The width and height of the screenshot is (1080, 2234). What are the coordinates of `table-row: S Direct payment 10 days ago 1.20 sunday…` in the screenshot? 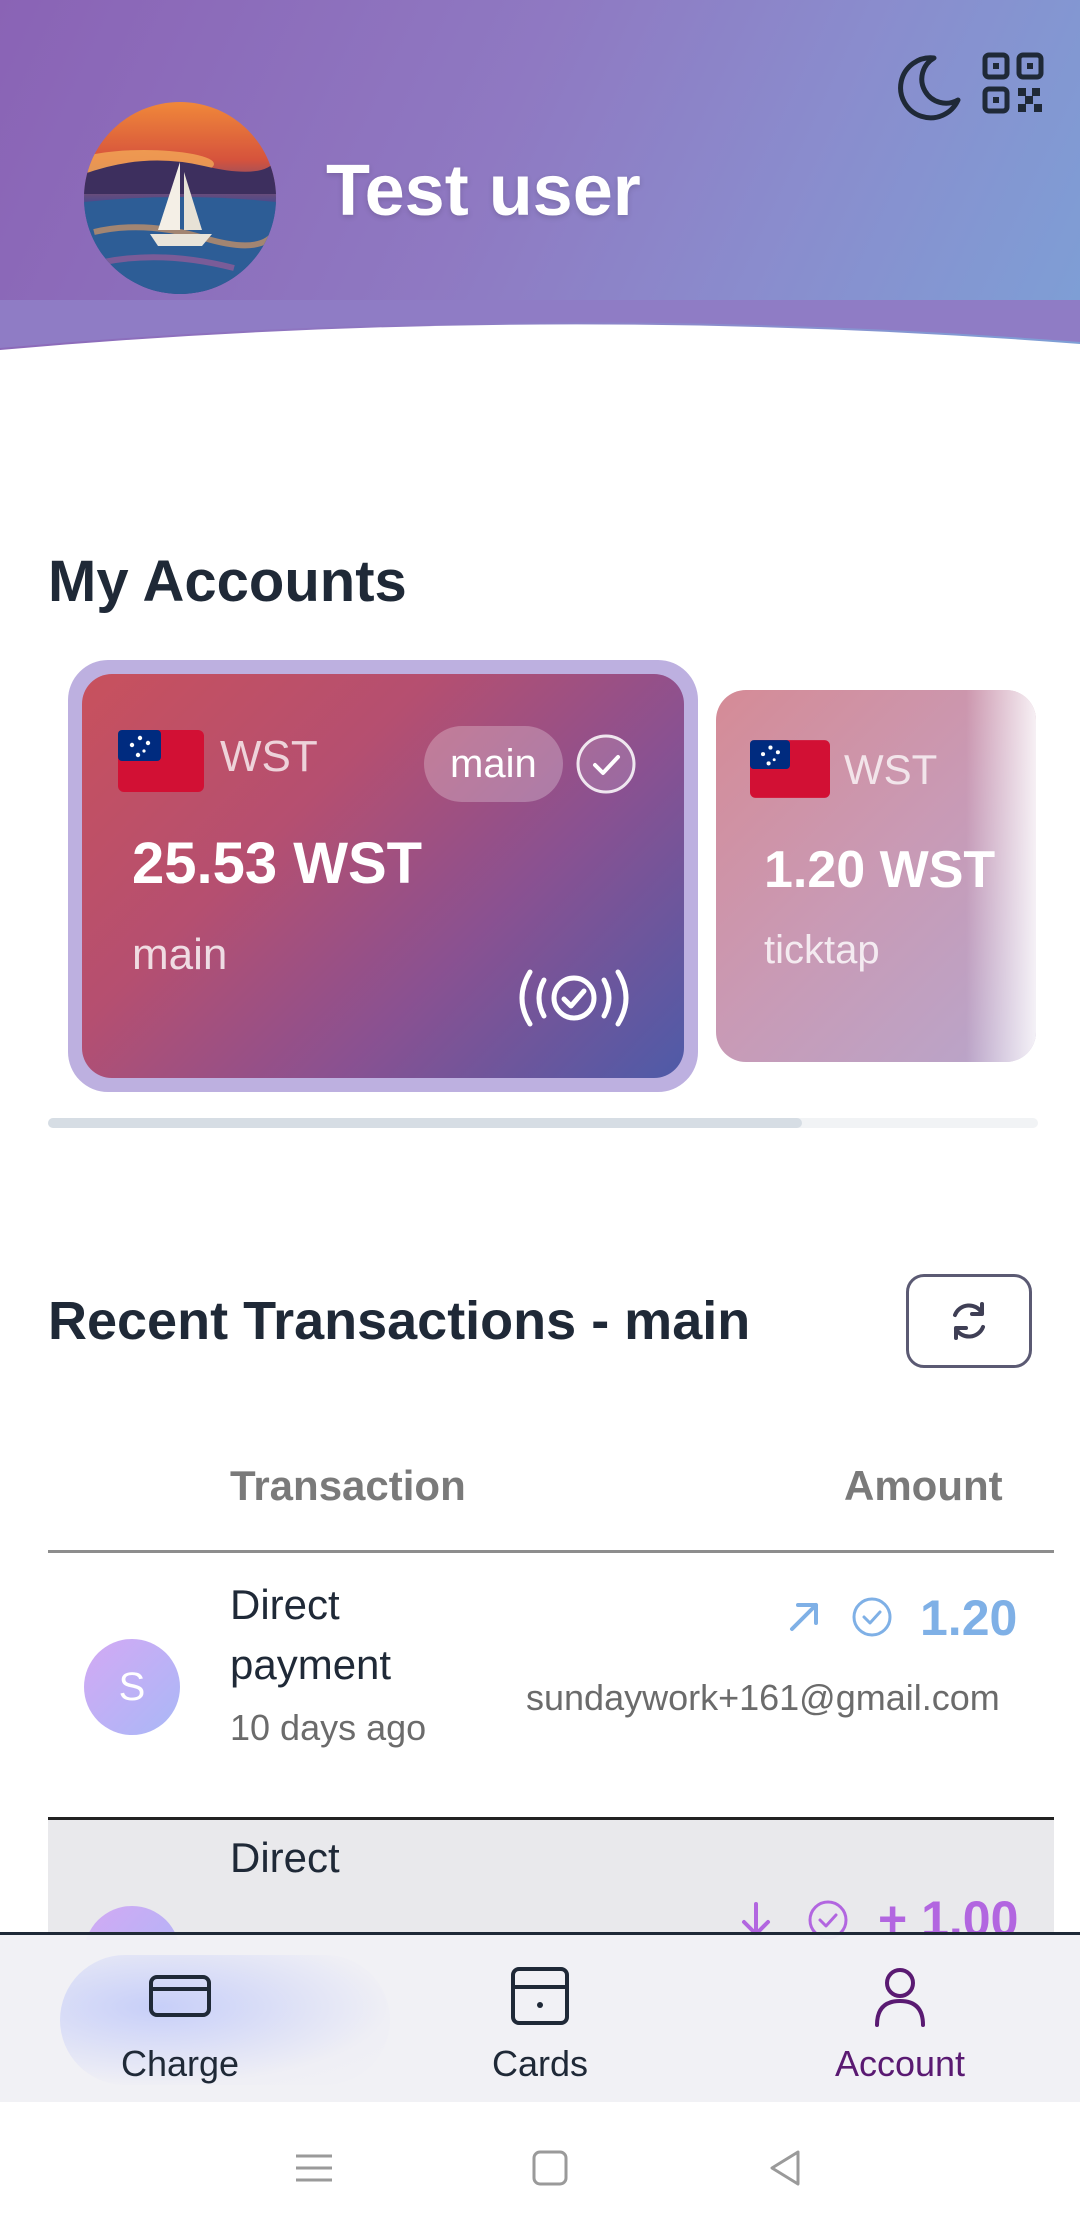 It's located at (551, 1685).